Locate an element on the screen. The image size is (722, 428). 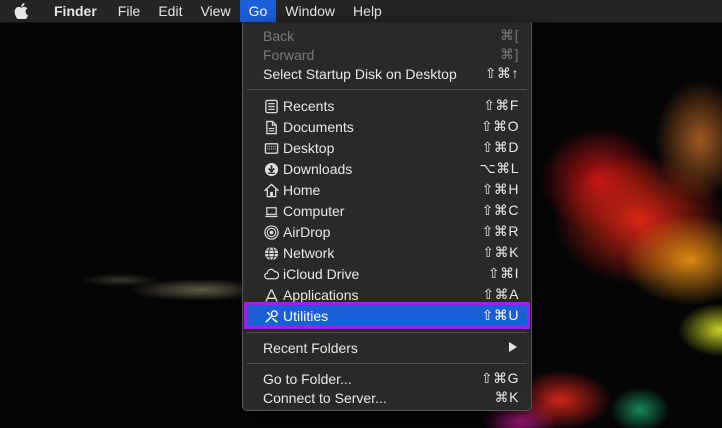
menu-item-shortcut: ⌘[ is located at coordinates (509, 35).